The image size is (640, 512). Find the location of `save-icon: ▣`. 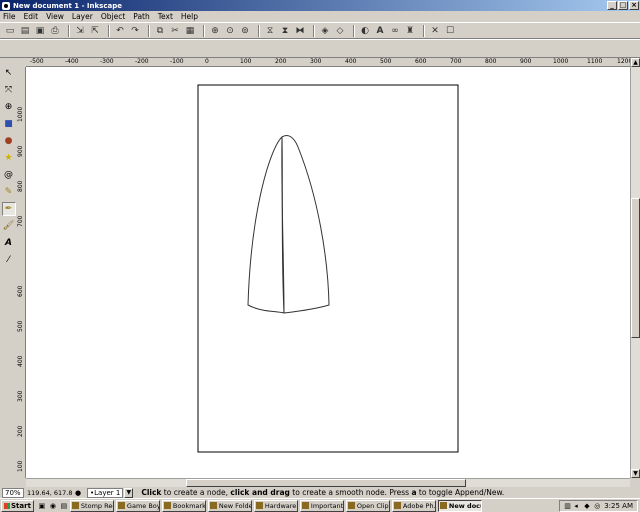

save-icon: ▣ is located at coordinates (40, 31).